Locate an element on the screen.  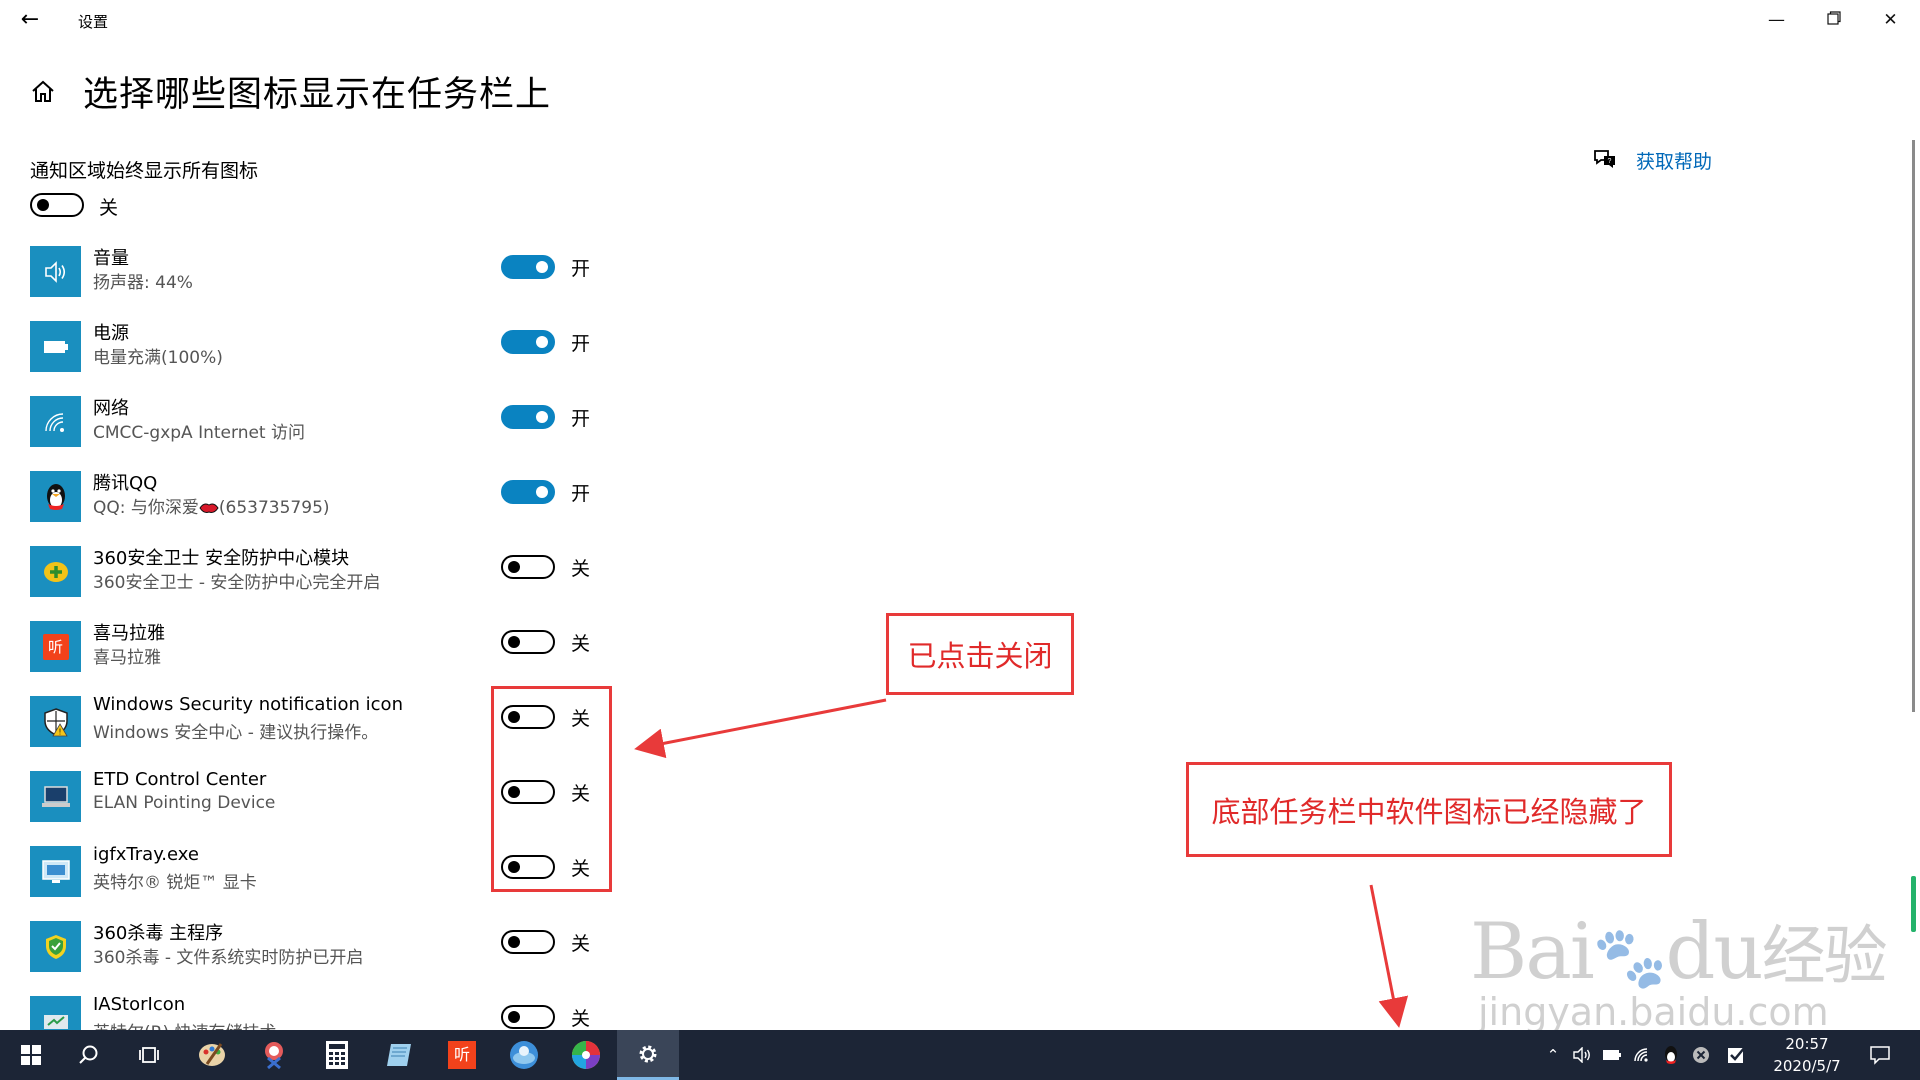
ximalaya-app-icon: 听 is located at coordinates (462, 1055).